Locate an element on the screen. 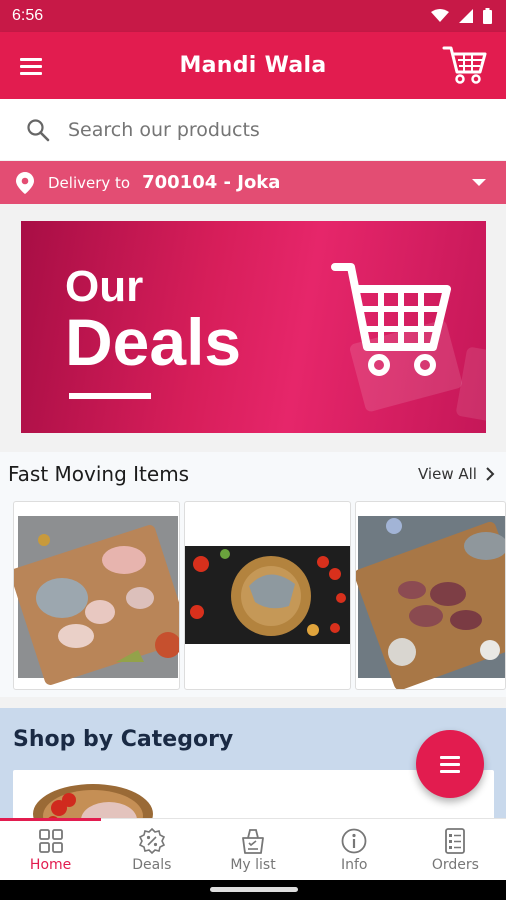  nav-label: Home is located at coordinates (50, 865).